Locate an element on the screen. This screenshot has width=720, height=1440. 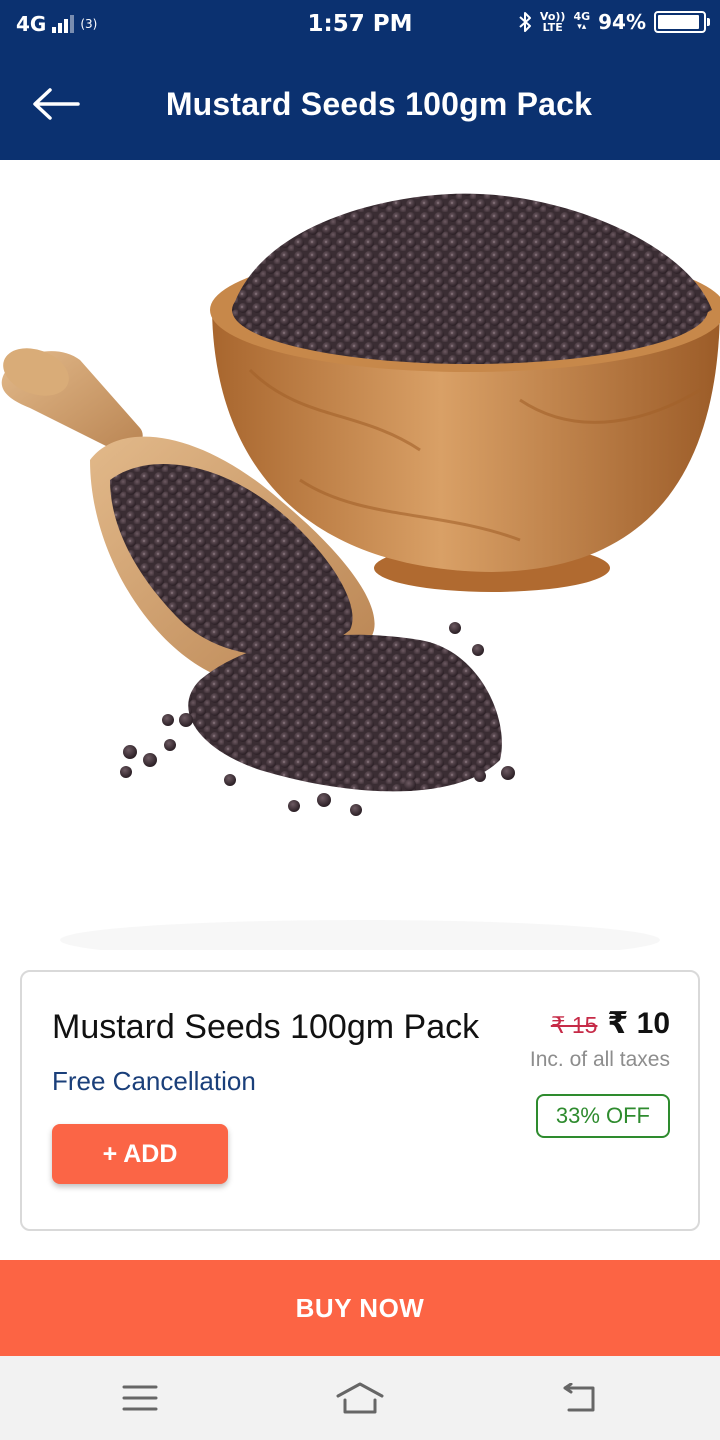
price-block: ₹ 15 ₹ 10 is located at coordinates (610, 1023).